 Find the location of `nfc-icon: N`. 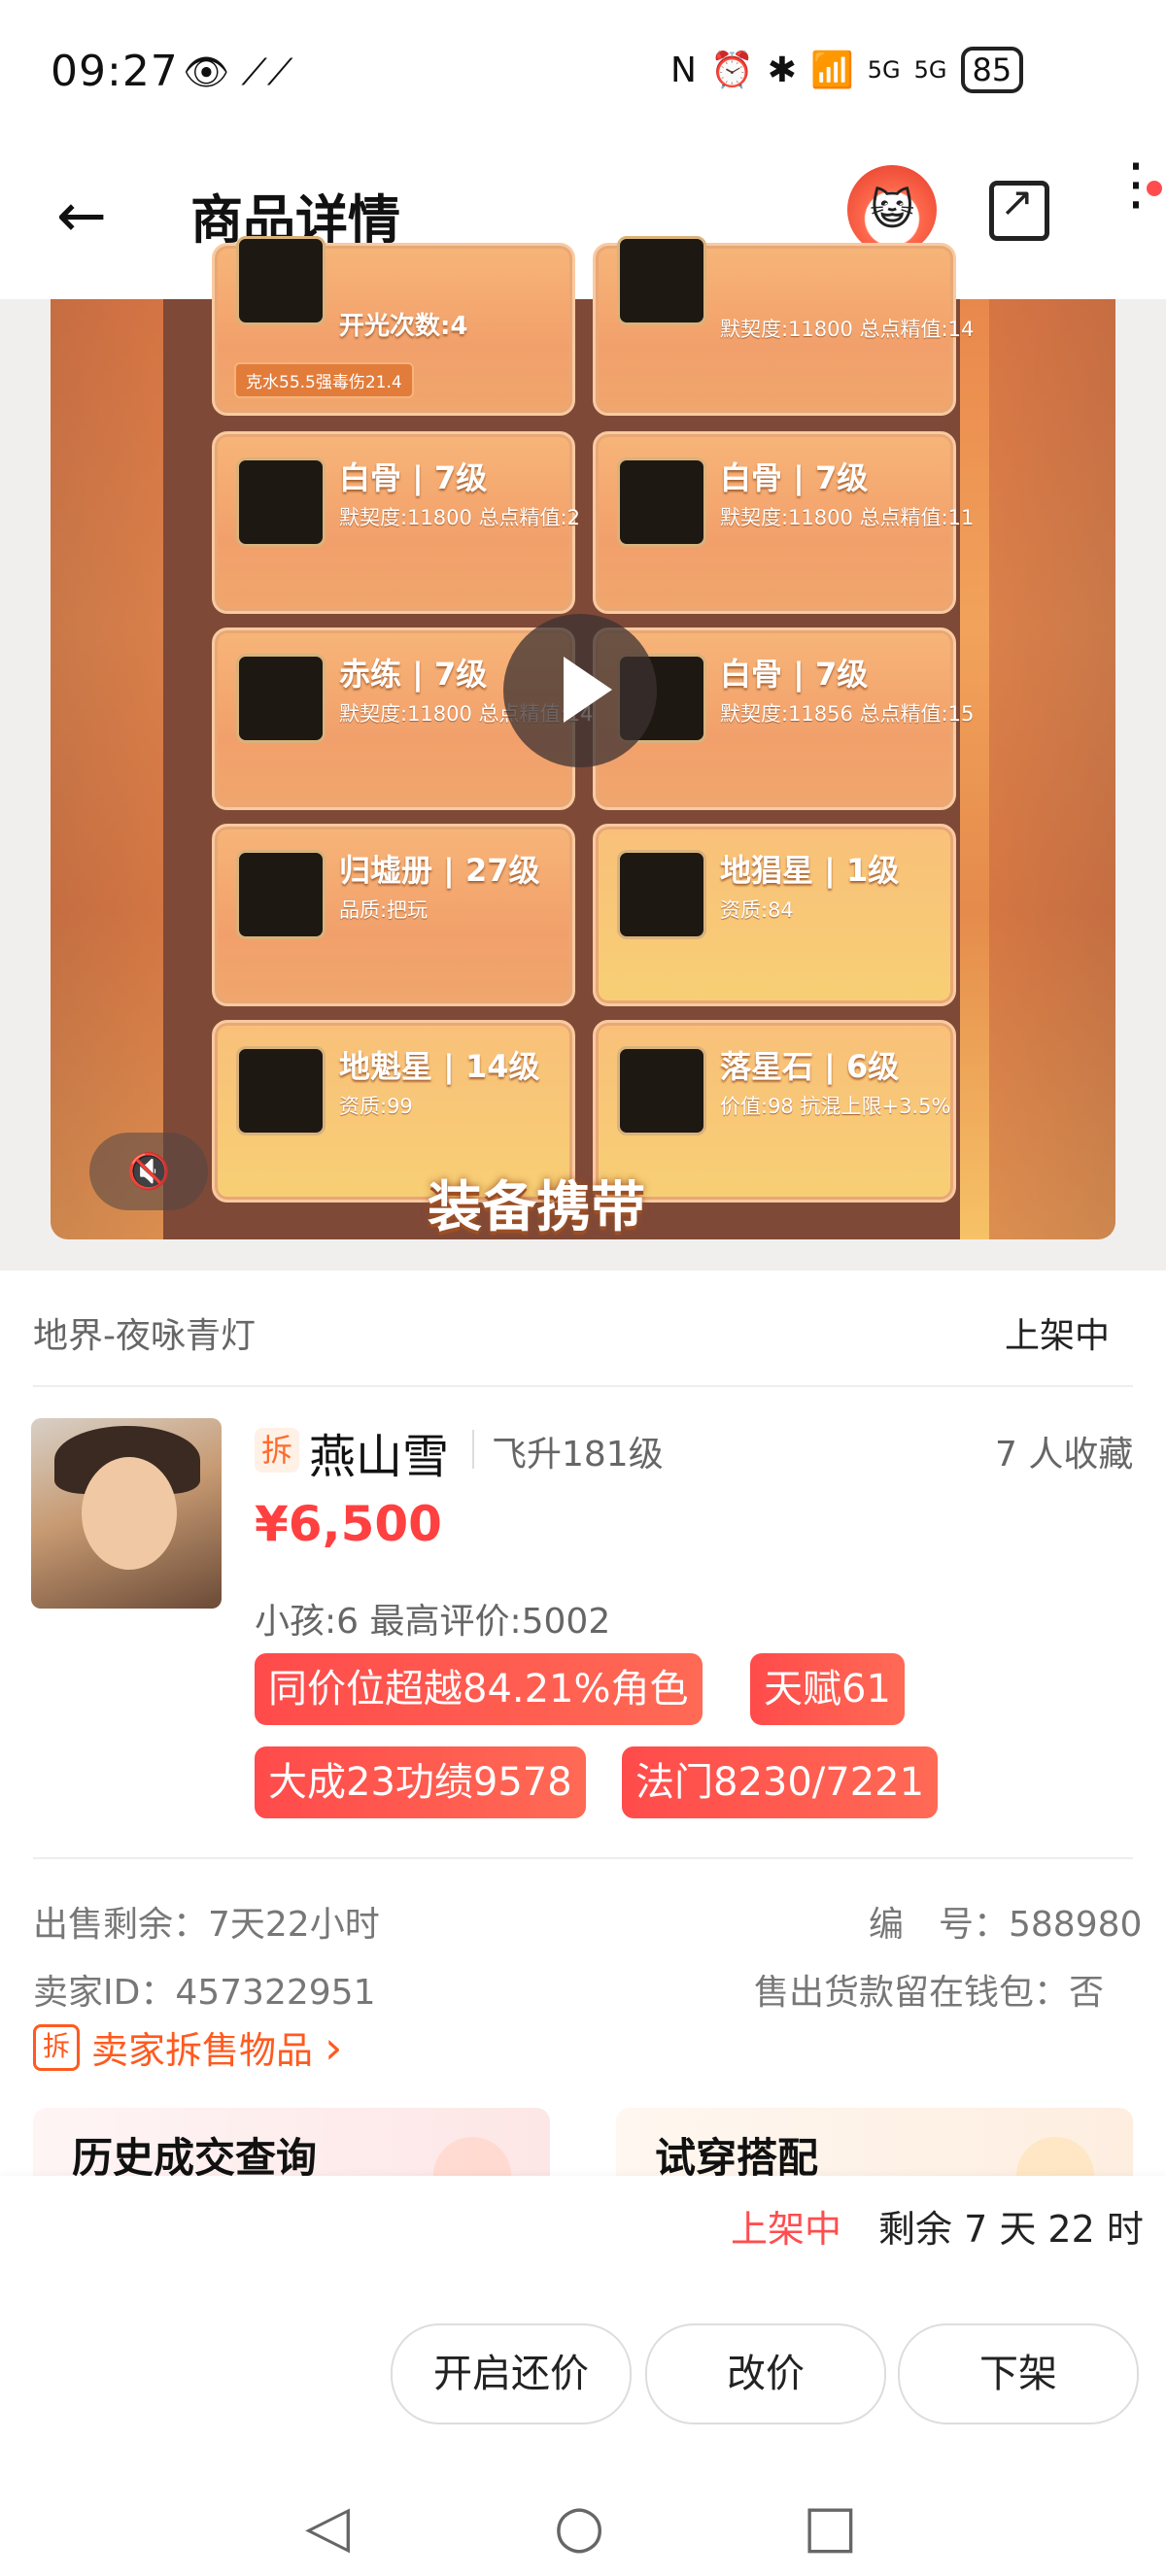

nfc-icon: N is located at coordinates (683, 70).